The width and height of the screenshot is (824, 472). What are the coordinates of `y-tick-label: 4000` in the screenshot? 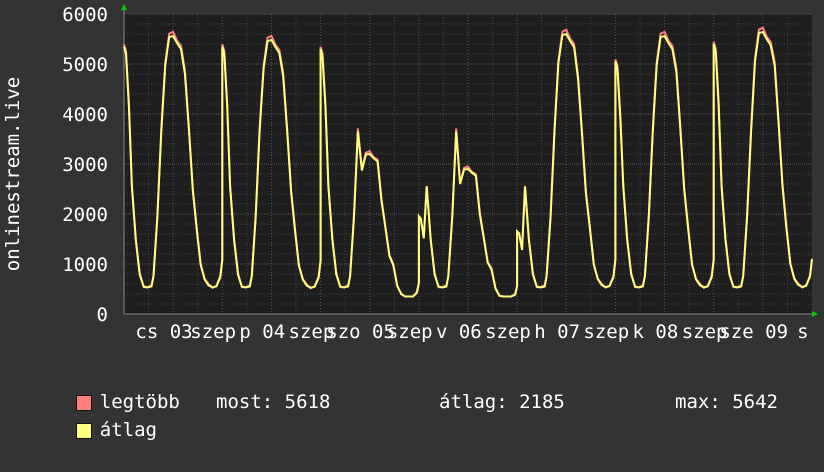 It's located at (85, 115).